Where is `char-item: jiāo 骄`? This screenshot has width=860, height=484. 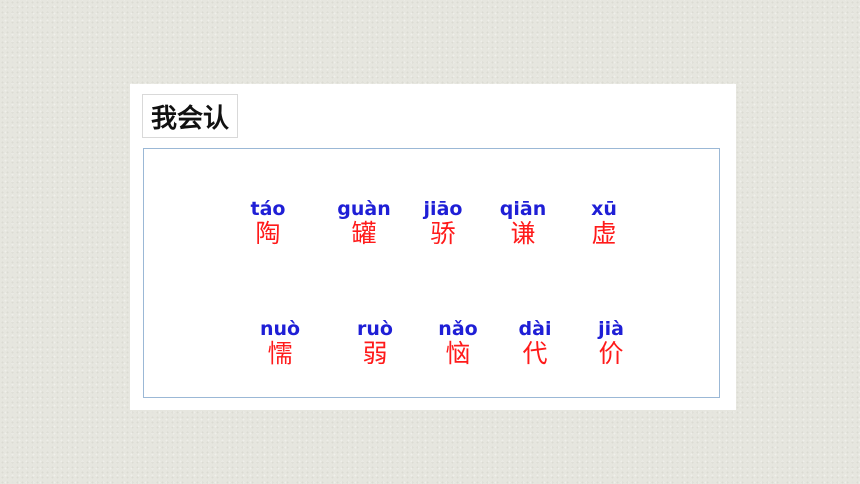 char-item: jiāo 骄 is located at coordinates (443, 223).